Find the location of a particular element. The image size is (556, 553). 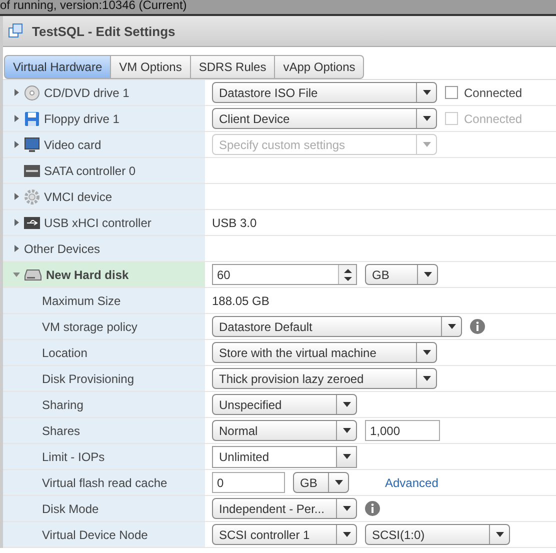

dropdown: Datastore ISO File is located at coordinates (324, 92).